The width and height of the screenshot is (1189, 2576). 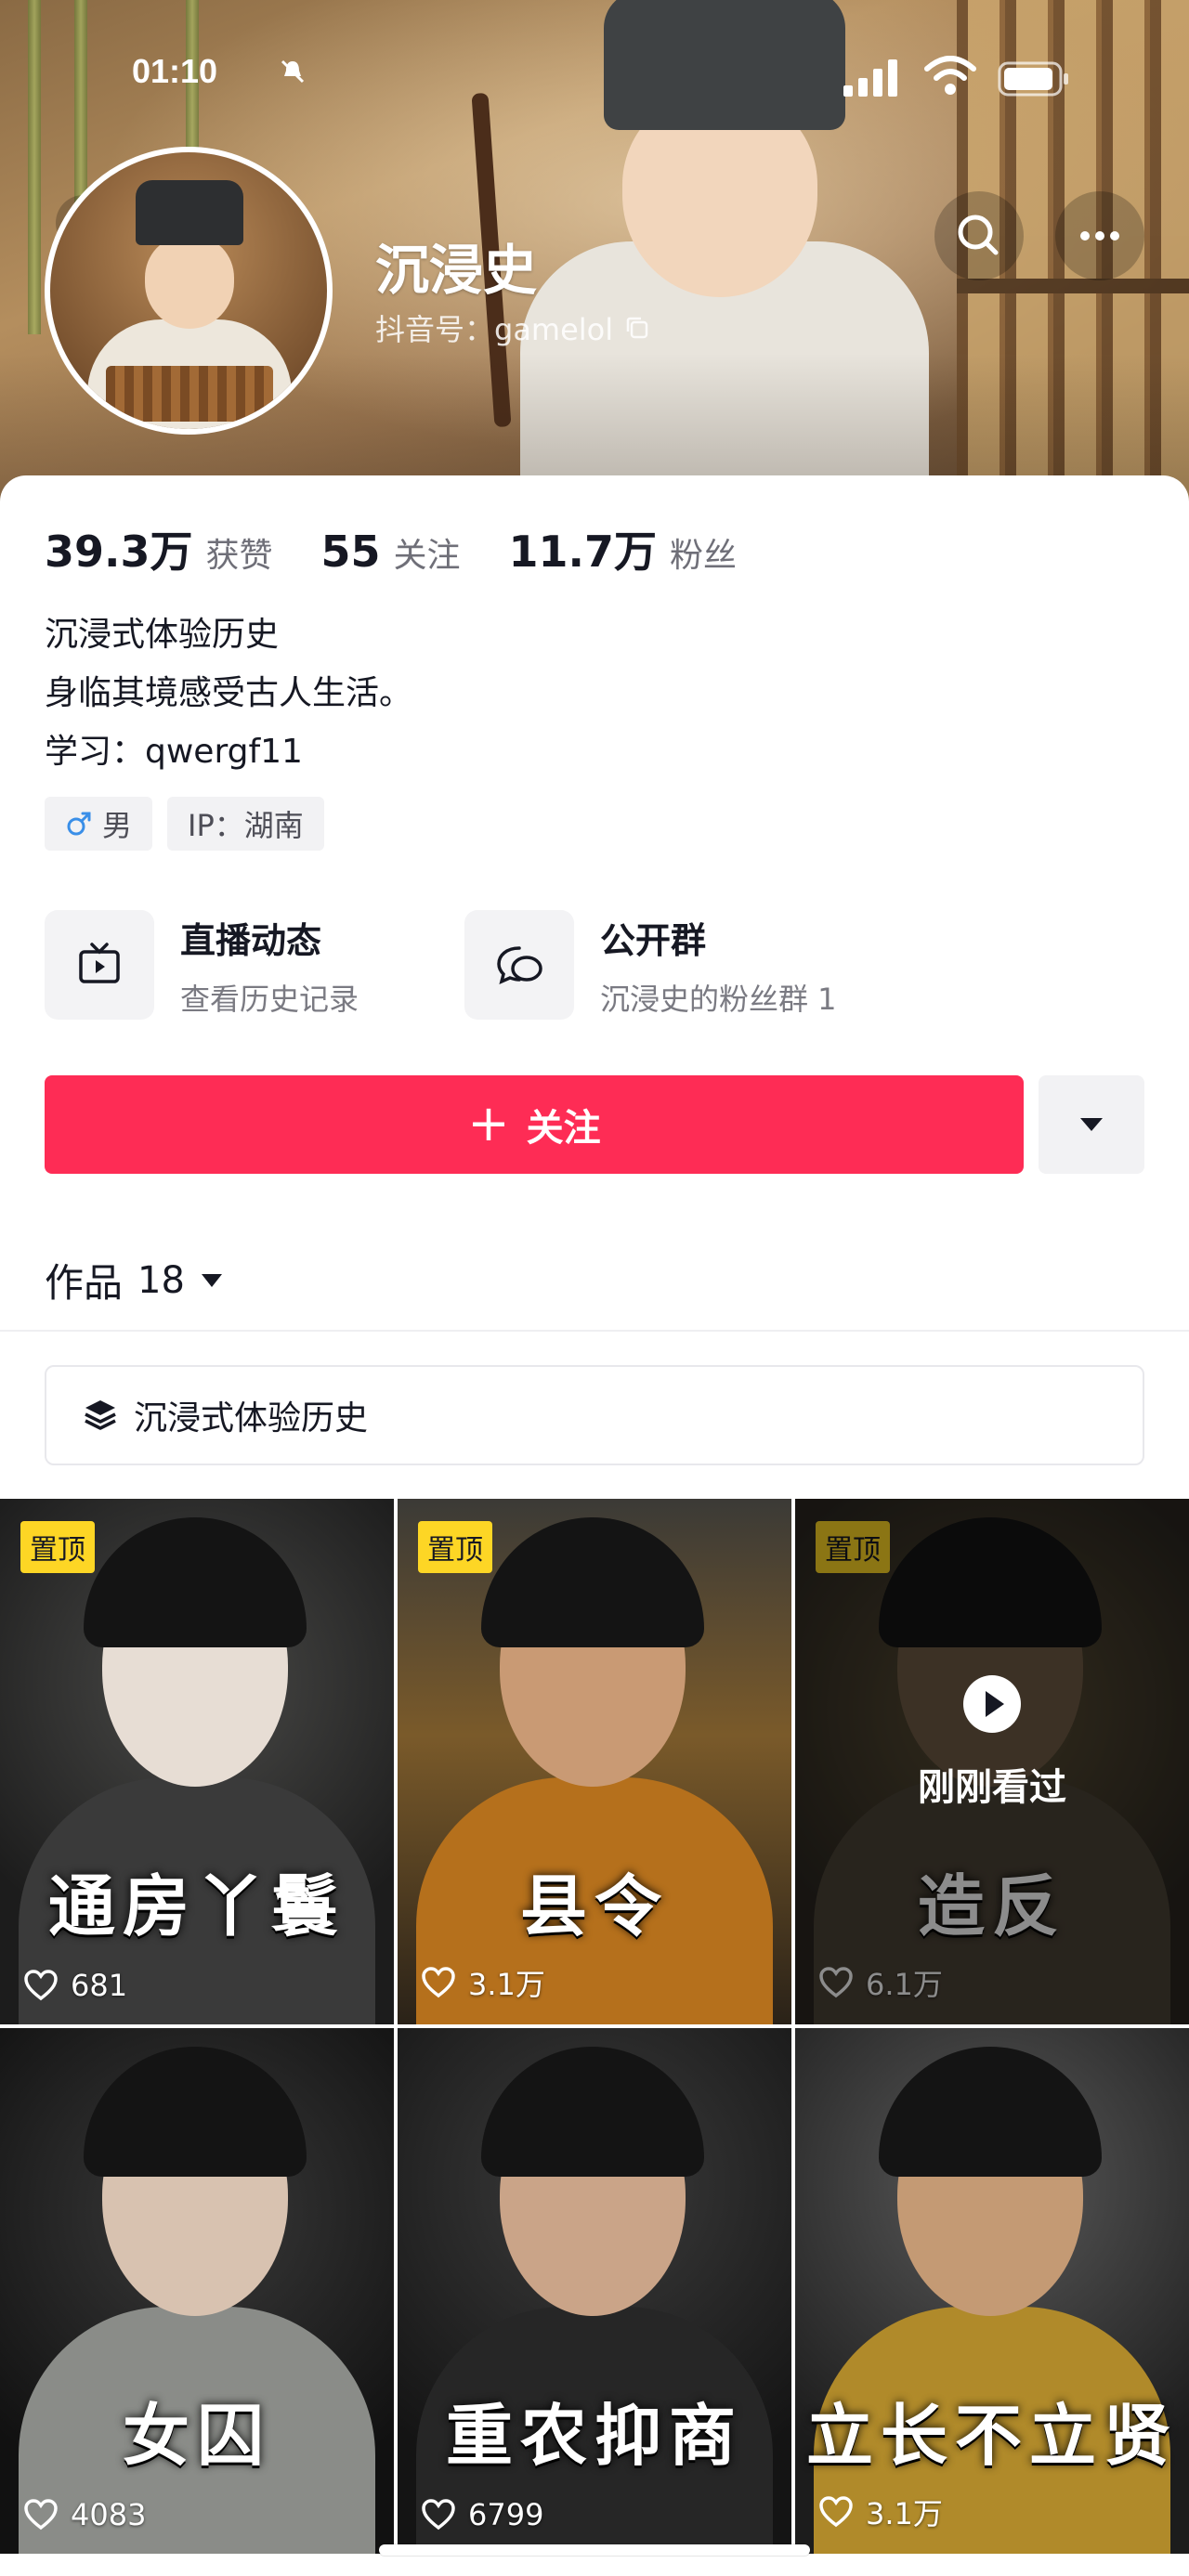 I want to click on video-title: 立长不立贤, so click(x=991, y=2435).